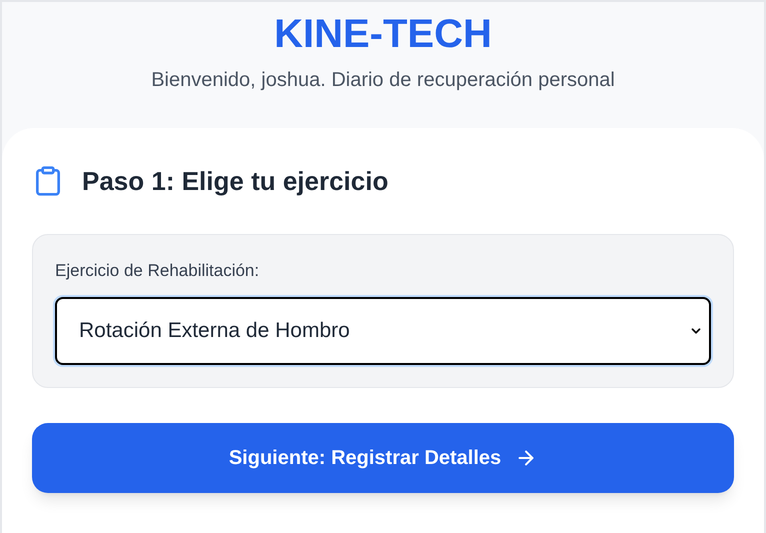 The width and height of the screenshot is (766, 533). What do you see at coordinates (383, 34) in the screenshot?
I see `app-title: KINE-TECH` at bounding box center [383, 34].